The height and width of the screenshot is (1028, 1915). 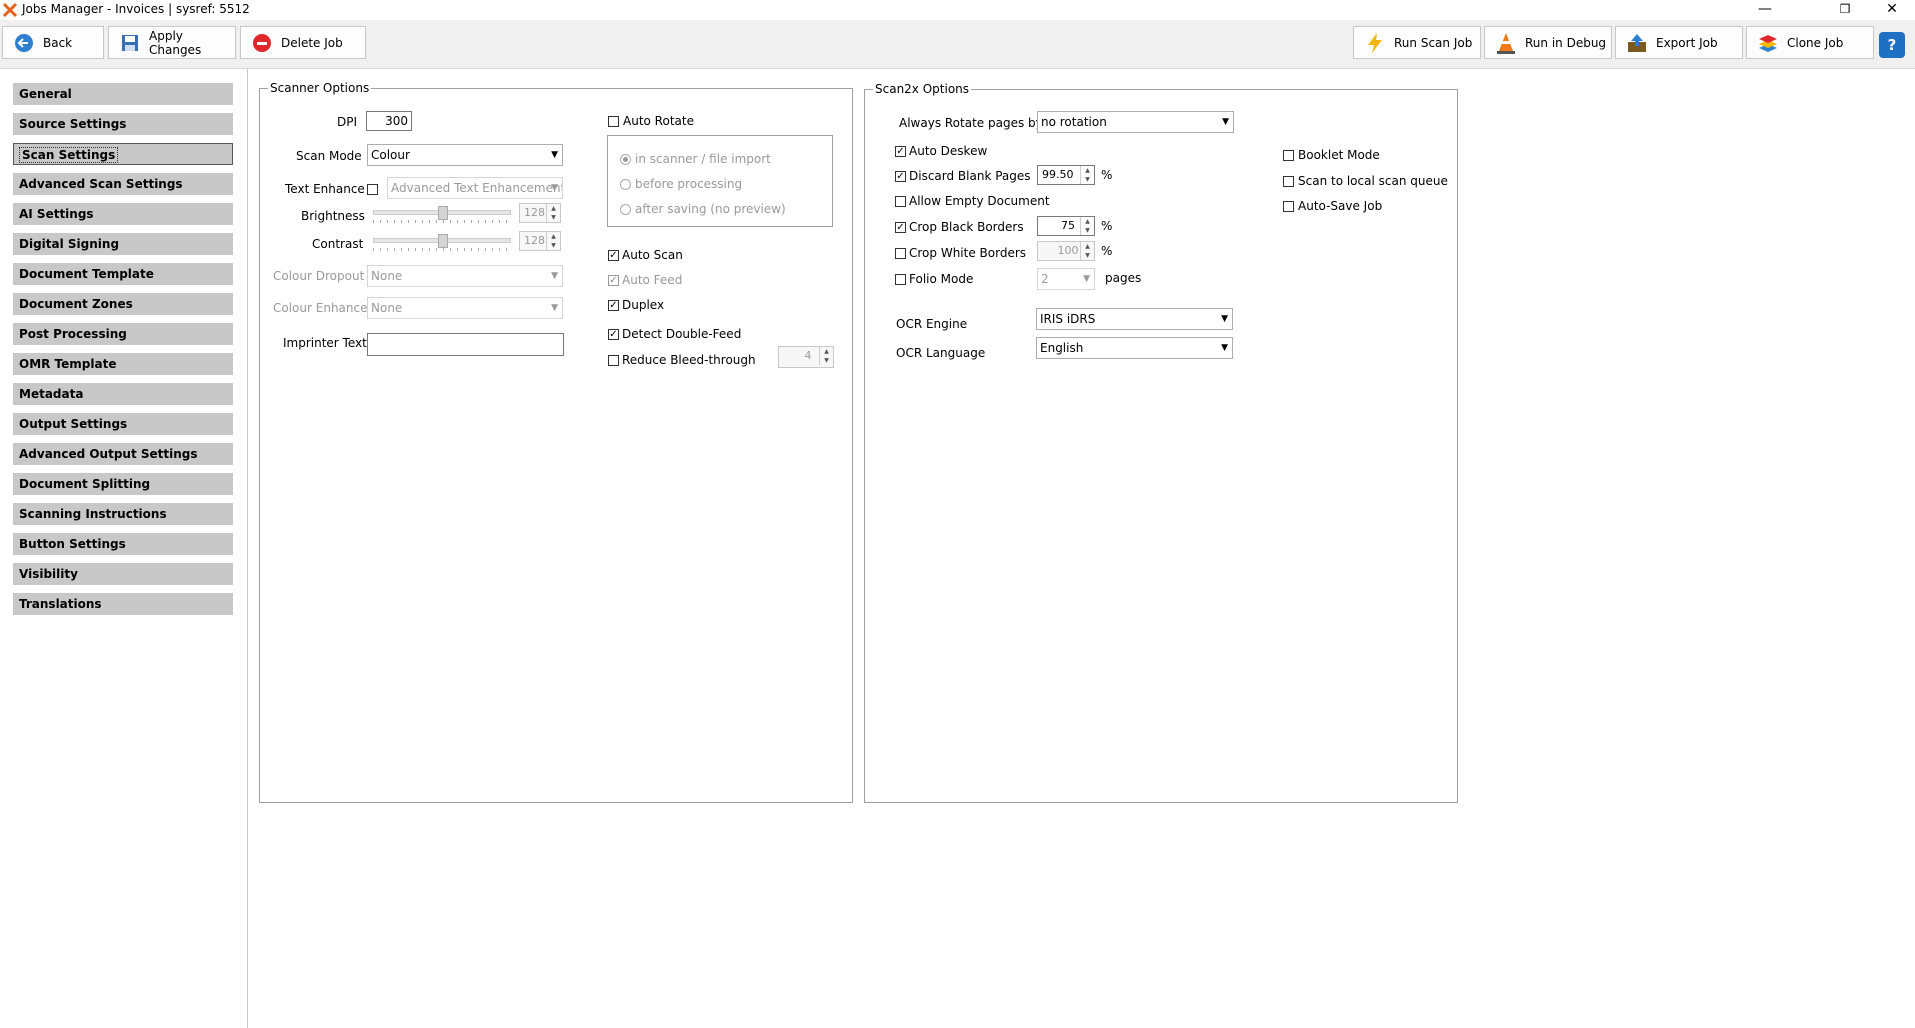 I want to click on app-logo-icon, so click(x=10, y=10).